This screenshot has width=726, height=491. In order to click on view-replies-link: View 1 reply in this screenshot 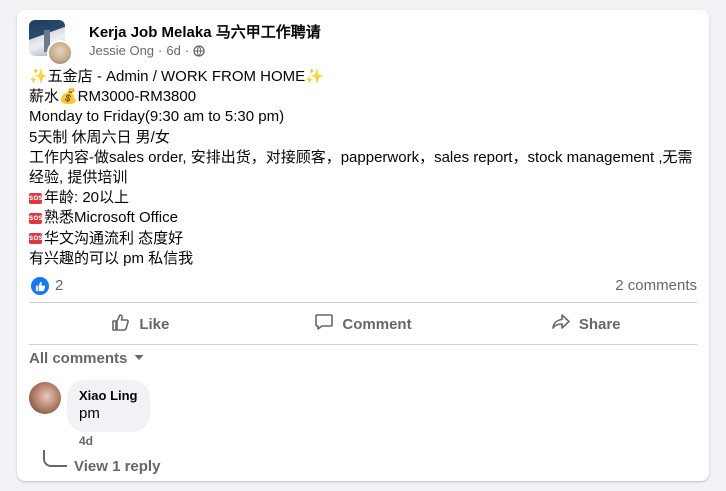, I will do `click(117, 466)`.